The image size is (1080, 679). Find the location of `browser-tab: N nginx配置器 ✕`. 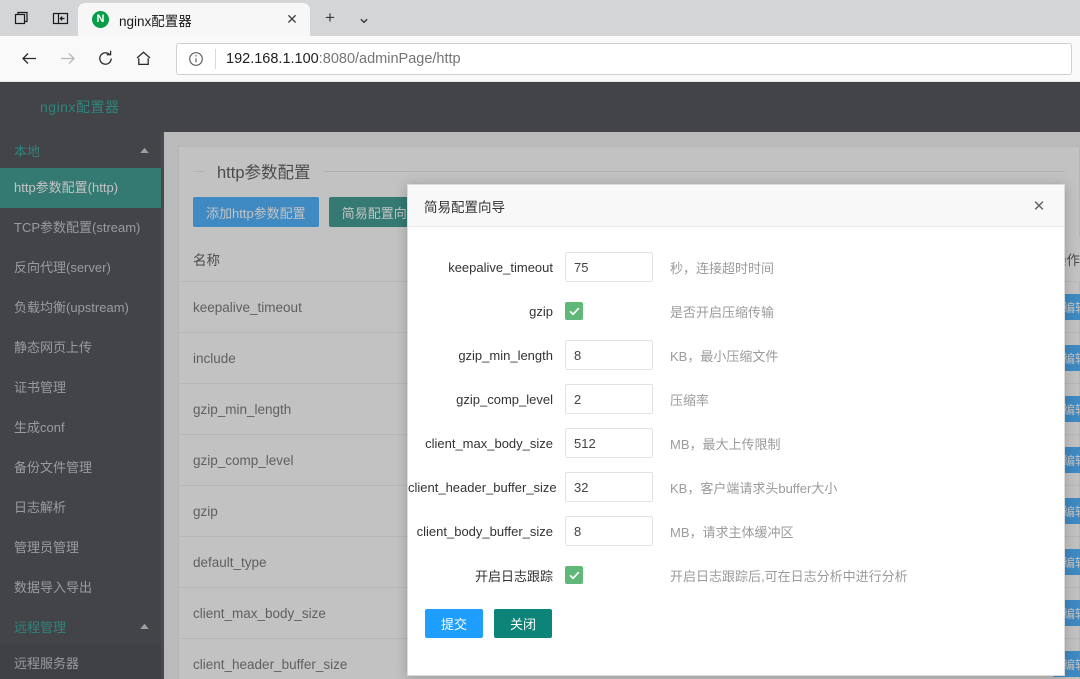

browser-tab: N nginx配置器 ✕ is located at coordinates (194, 19).